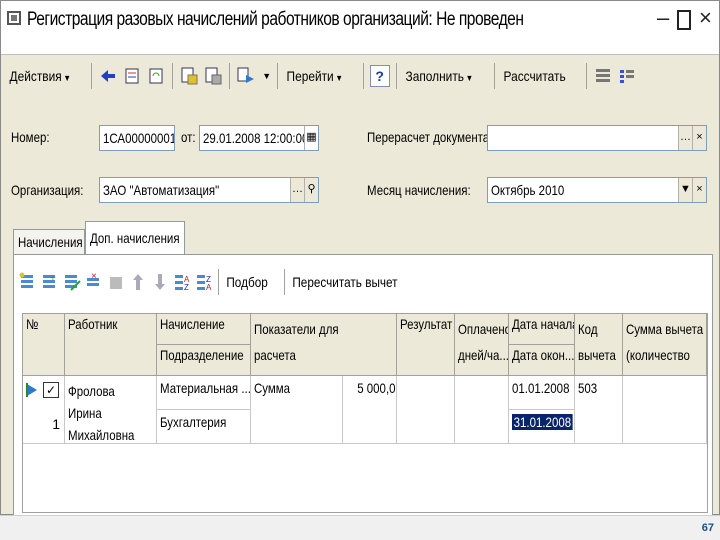  I want to click on indicator-value-cell: 5 000,000, so click(370, 410).